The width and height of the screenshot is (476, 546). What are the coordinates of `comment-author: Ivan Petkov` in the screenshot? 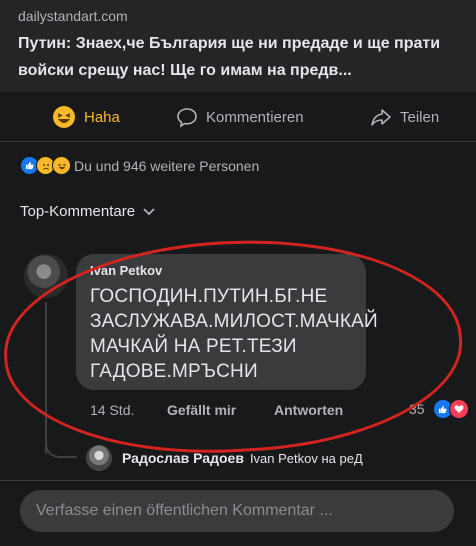 It's located at (126, 270).